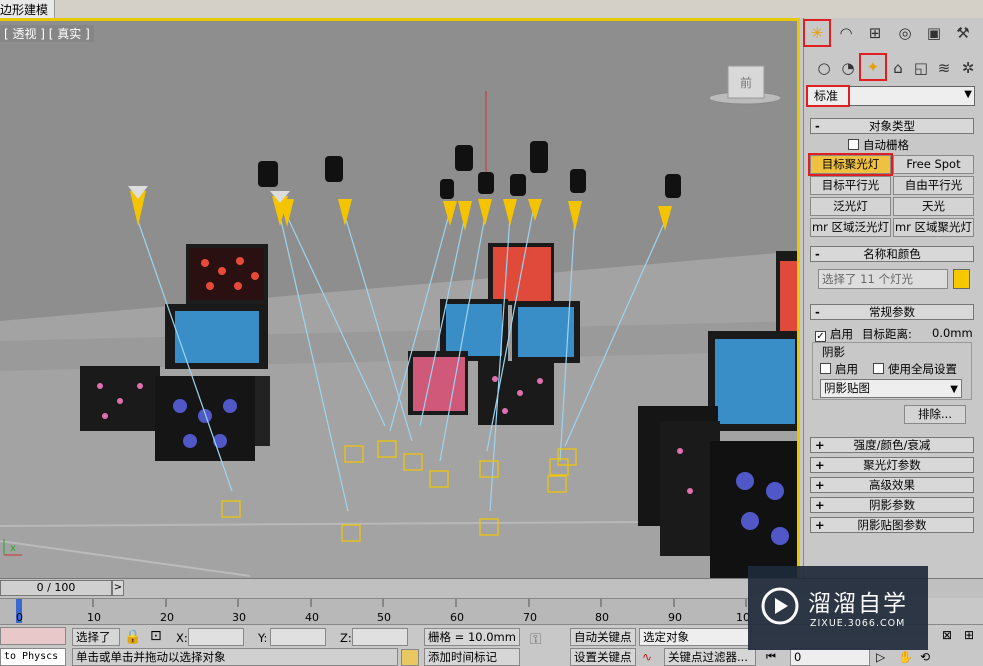 Image resolution: width=983 pixels, height=666 pixels. I want to click on title-bar: 边形建模, so click(491, 9).